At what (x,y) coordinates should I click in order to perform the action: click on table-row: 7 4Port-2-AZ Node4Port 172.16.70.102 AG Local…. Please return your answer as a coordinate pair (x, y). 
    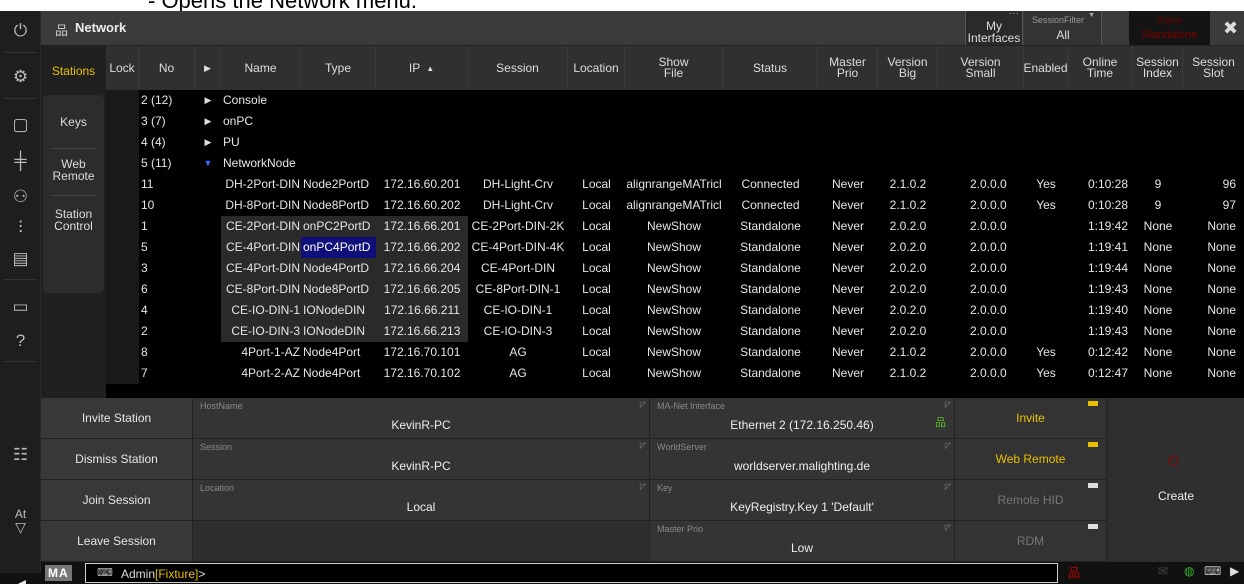
    Looking at the image, I should click on (675, 373).